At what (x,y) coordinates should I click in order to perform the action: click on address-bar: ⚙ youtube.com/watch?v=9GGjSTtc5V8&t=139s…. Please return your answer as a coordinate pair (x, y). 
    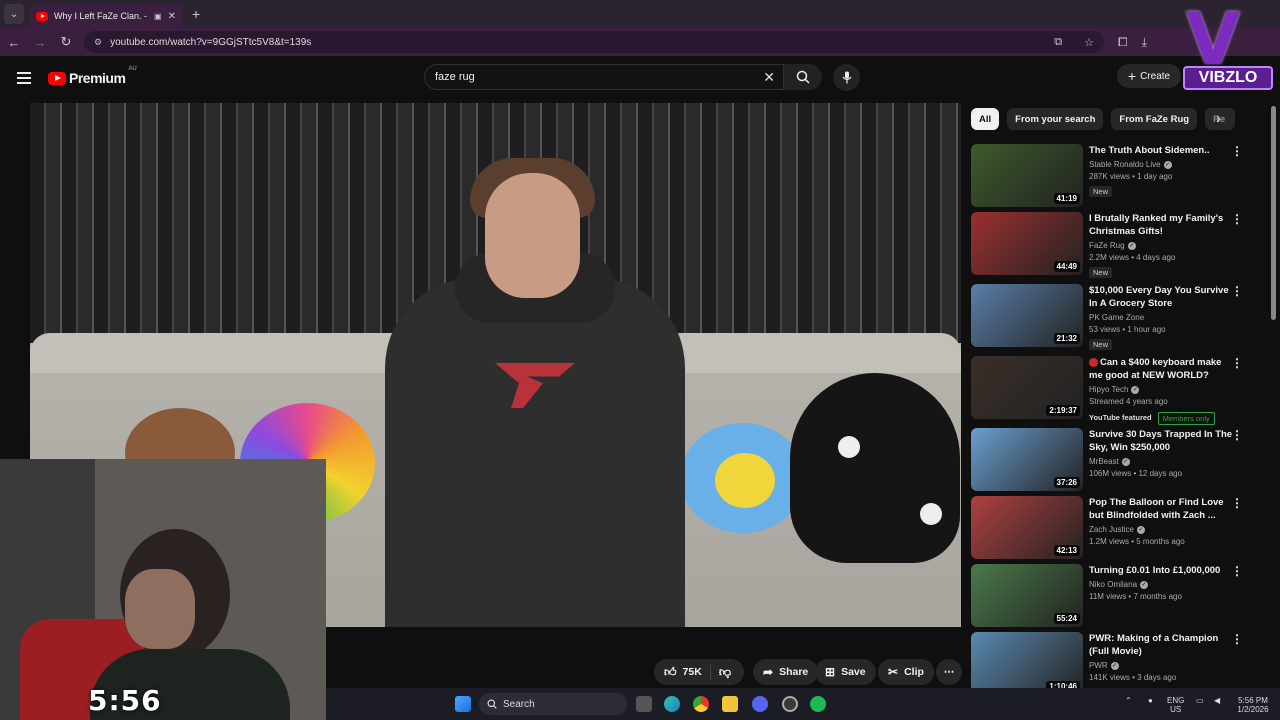
    Looking at the image, I should click on (594, 42).